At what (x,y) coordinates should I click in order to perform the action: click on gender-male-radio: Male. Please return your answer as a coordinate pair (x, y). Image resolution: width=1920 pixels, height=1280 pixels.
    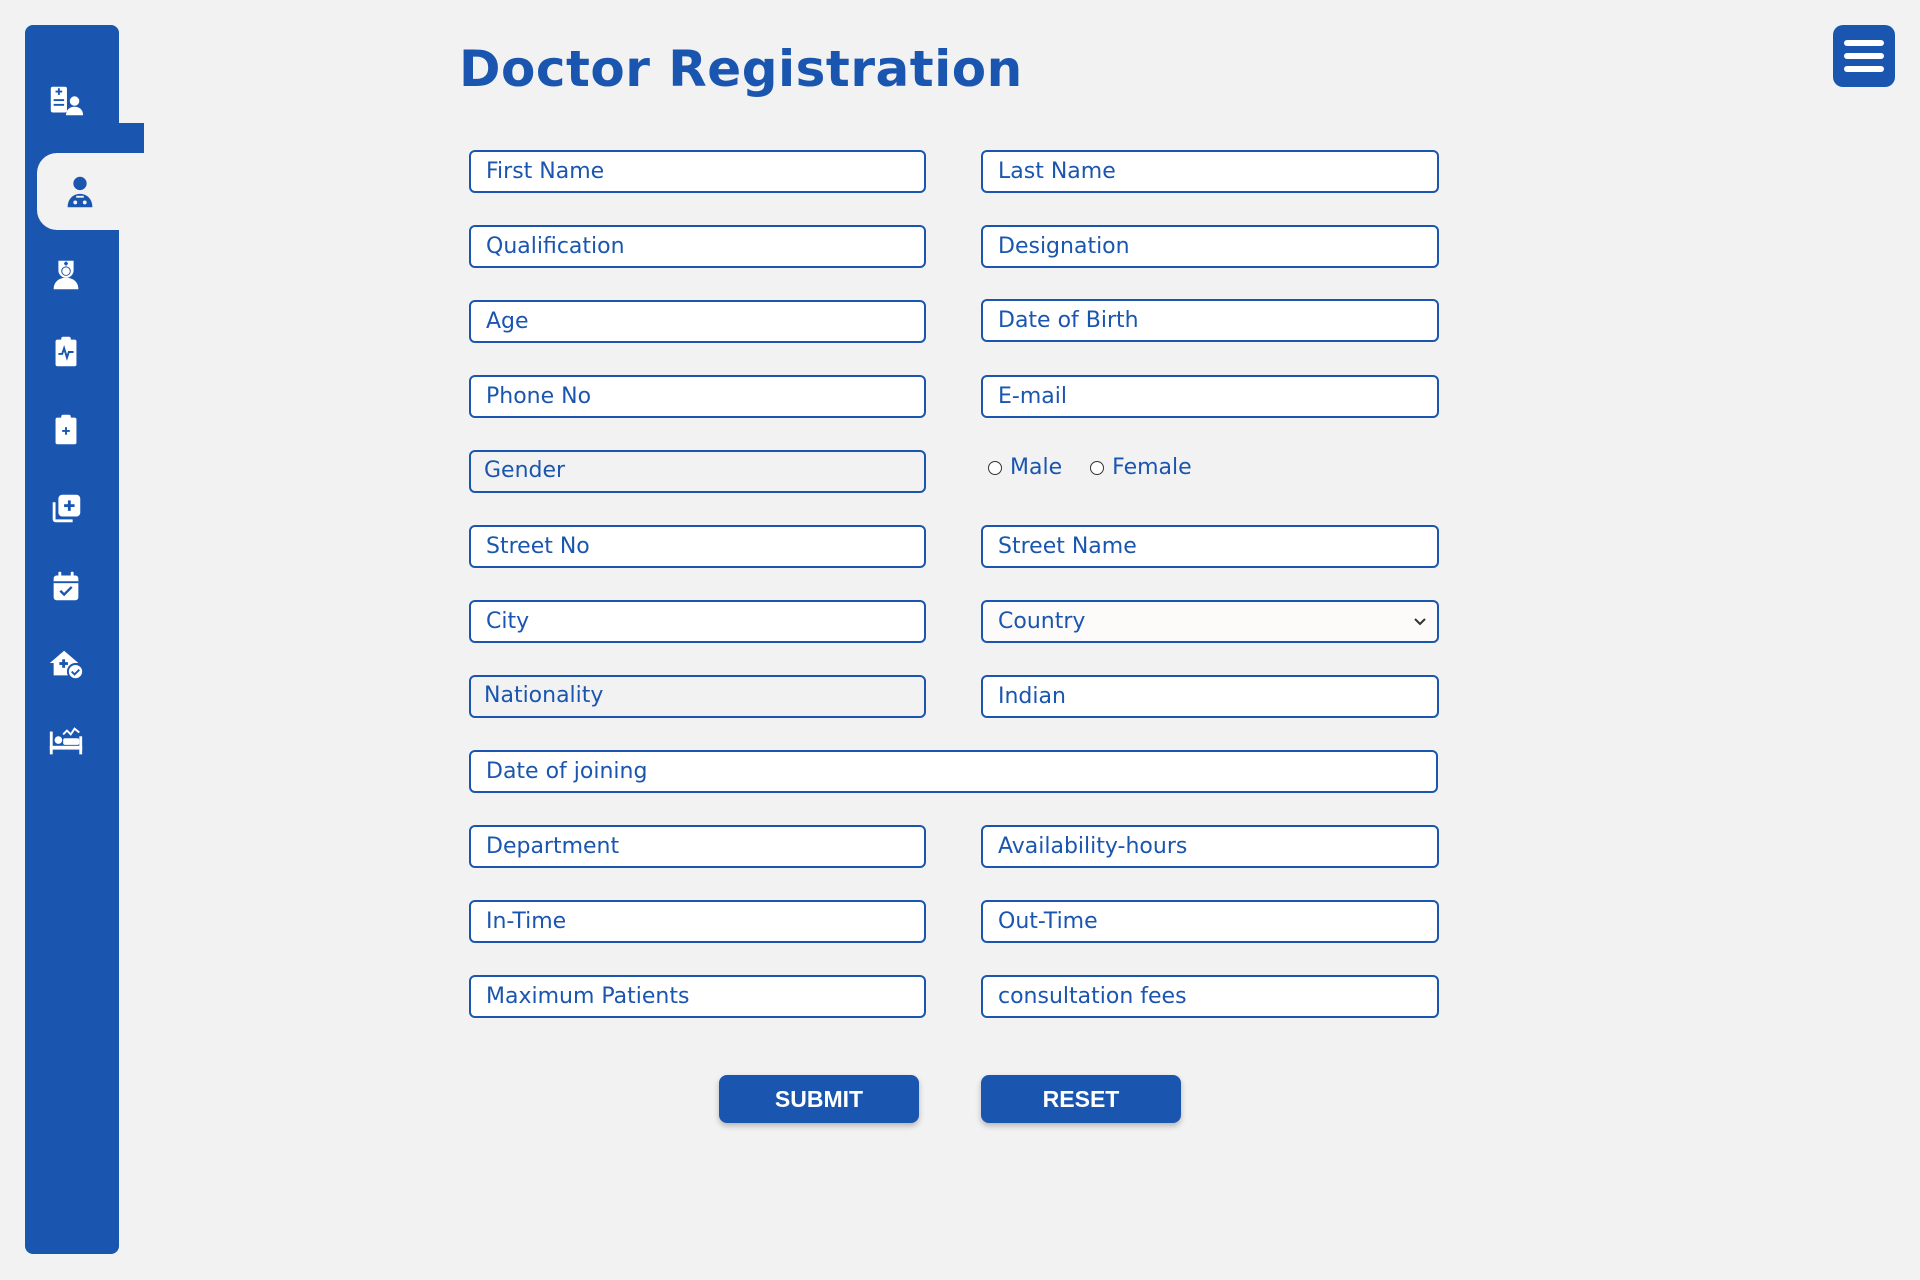
    Looking at the image, I should click on (1025, 467).